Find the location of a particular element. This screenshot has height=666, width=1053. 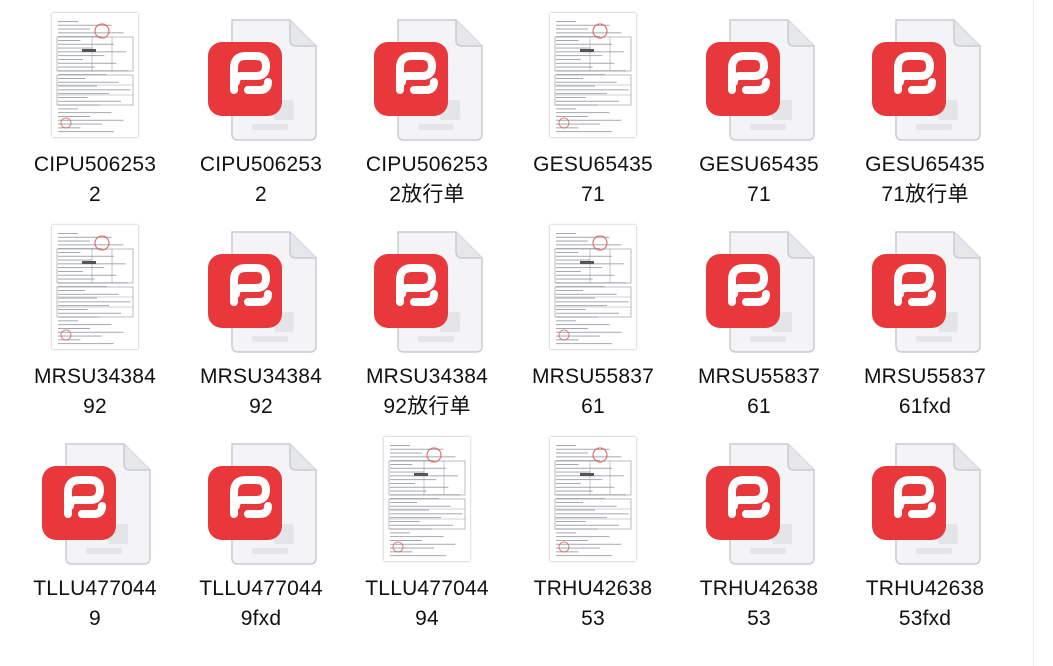

scrollbar-track is located at coordinates (1033, 333).